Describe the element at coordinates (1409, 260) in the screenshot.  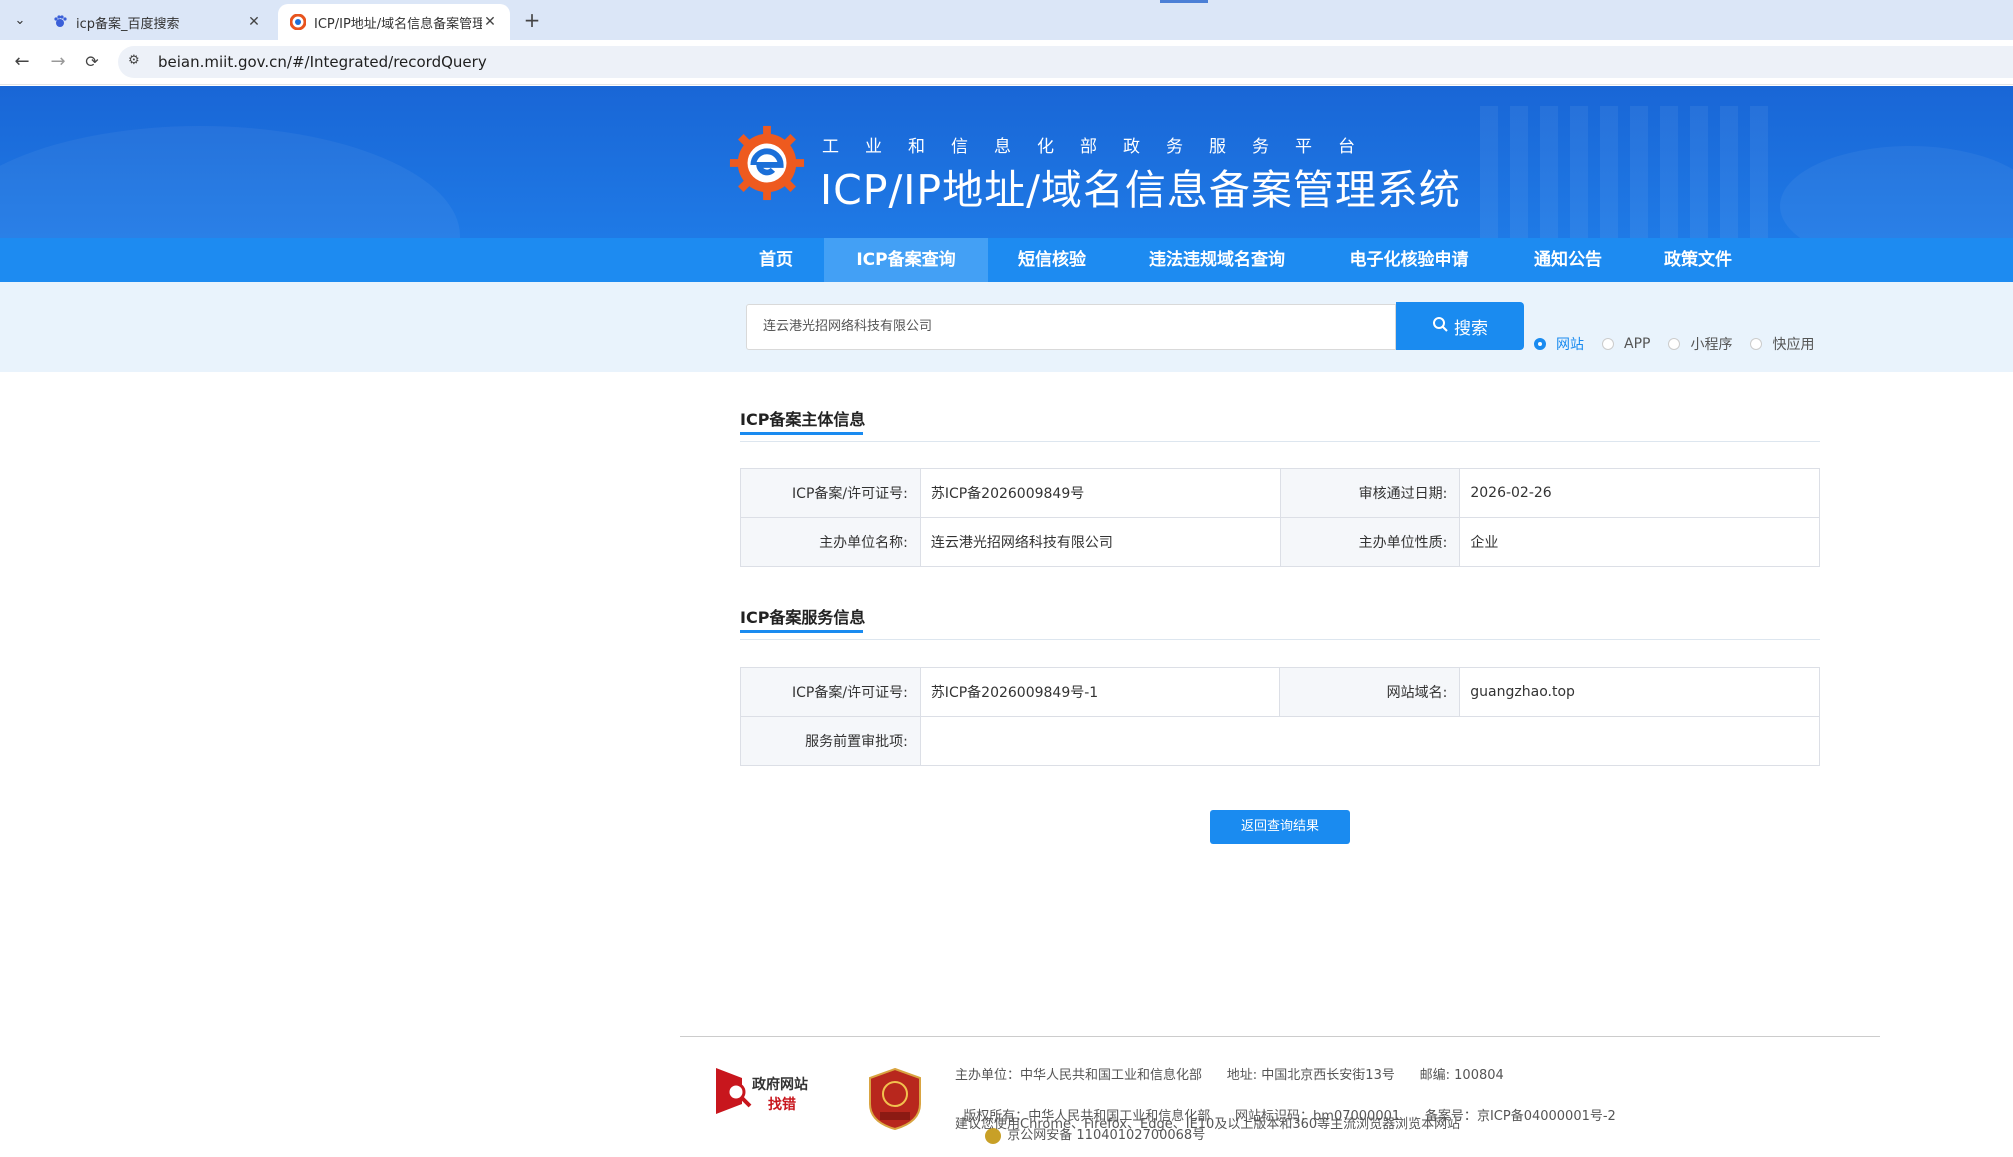
I see `nav-e-verify: 电子化核验申请` at that location.